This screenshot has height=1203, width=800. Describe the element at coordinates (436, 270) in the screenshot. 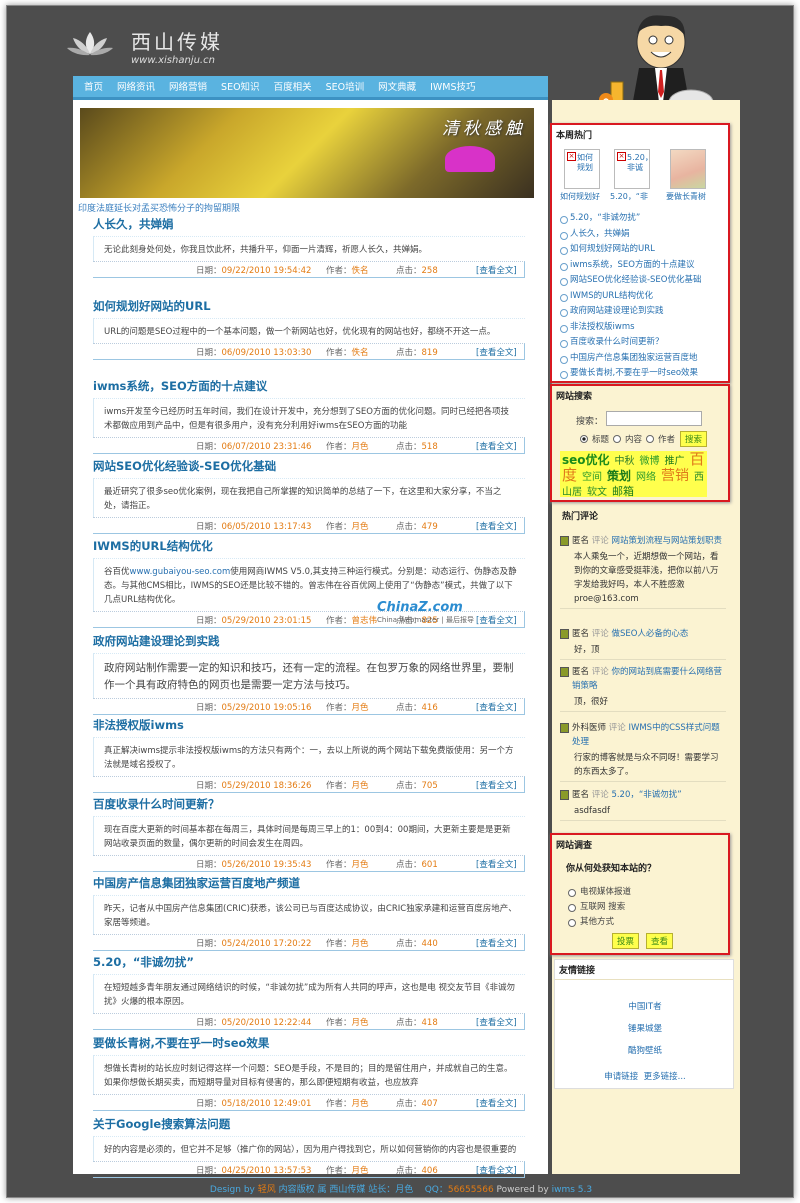

I see `article-hits: 点击：258` at that location.